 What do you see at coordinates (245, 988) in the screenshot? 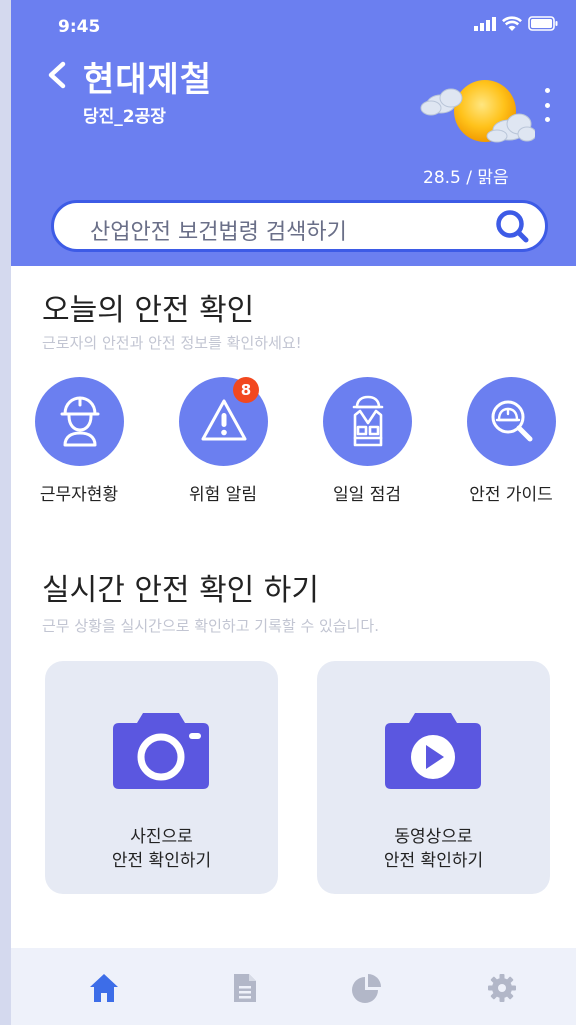
I see `document-icon` at bounding box center [245, 988].